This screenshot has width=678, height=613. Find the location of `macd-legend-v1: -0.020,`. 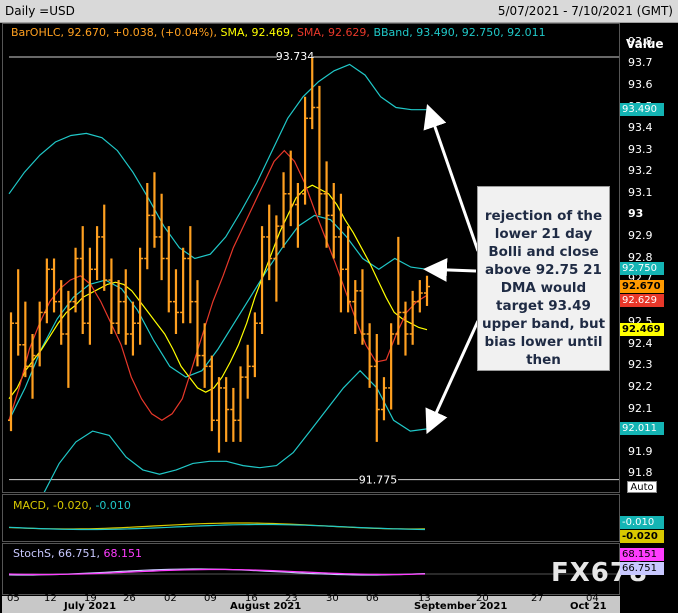

macd-legend-v1: -0.020, is located at coordinates (72, 505).